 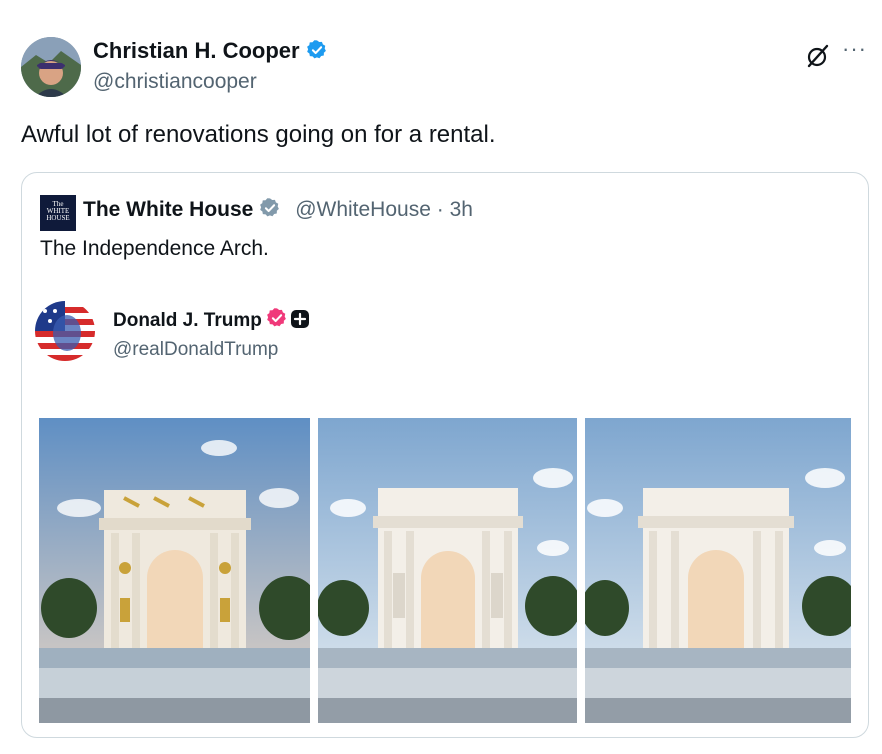 What do you see at coordinates (299, 318) in the screenshot?
I see `plus-badge-icon` at bounding box center [299, 318].